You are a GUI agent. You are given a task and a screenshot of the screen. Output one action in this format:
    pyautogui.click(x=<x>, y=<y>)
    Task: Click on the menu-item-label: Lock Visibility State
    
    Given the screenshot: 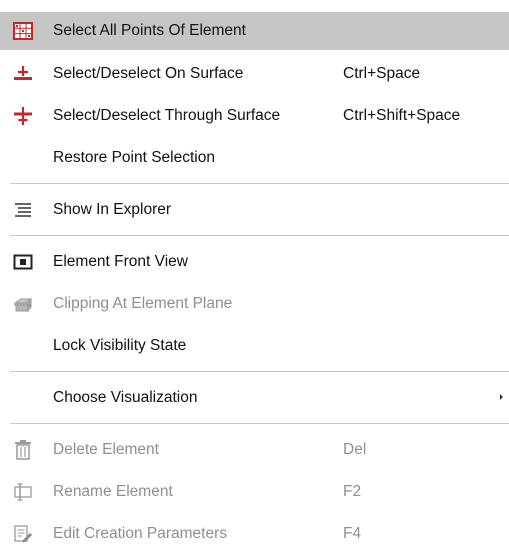 What is the action you would take?
    pyautogui.click(x=120, y=345)
    